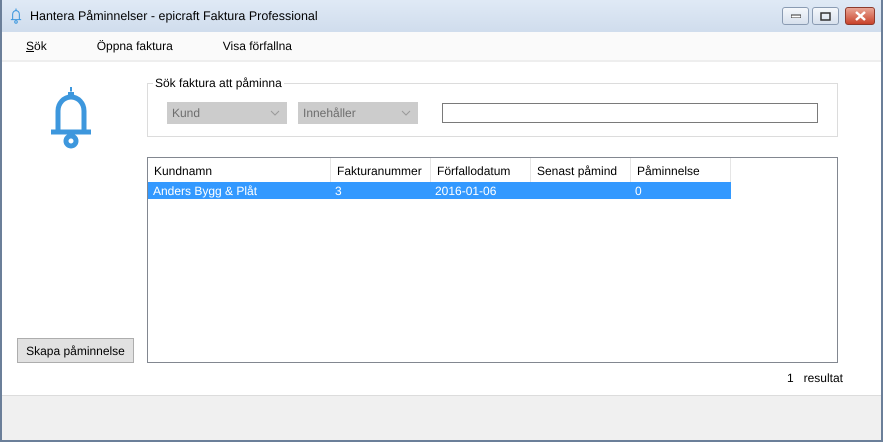 The width and height of the screenshot is (883, 442). I want to click on minimize-icon, so click(795, 16).